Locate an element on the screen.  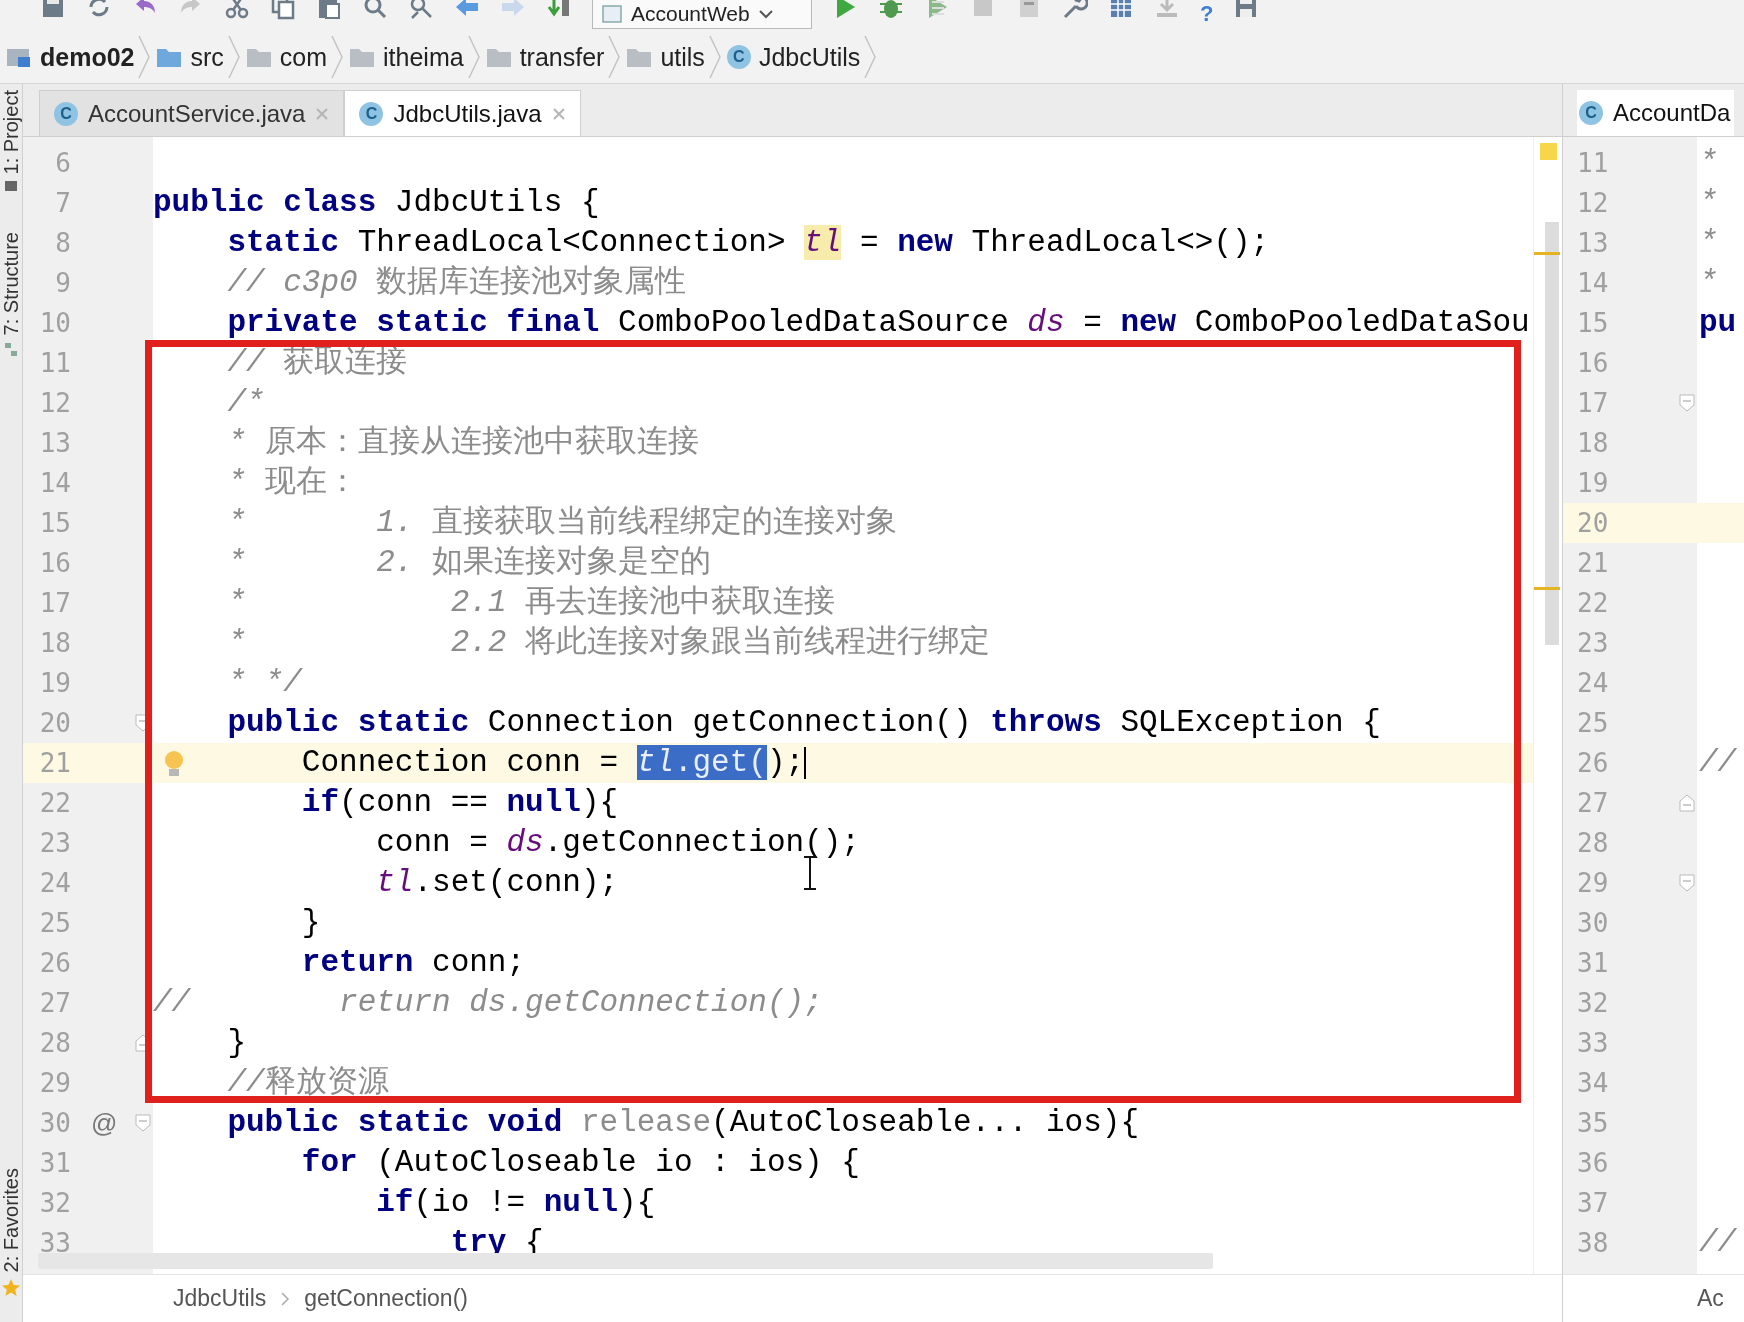
code-line: * is located at coordinates (1708, 163).